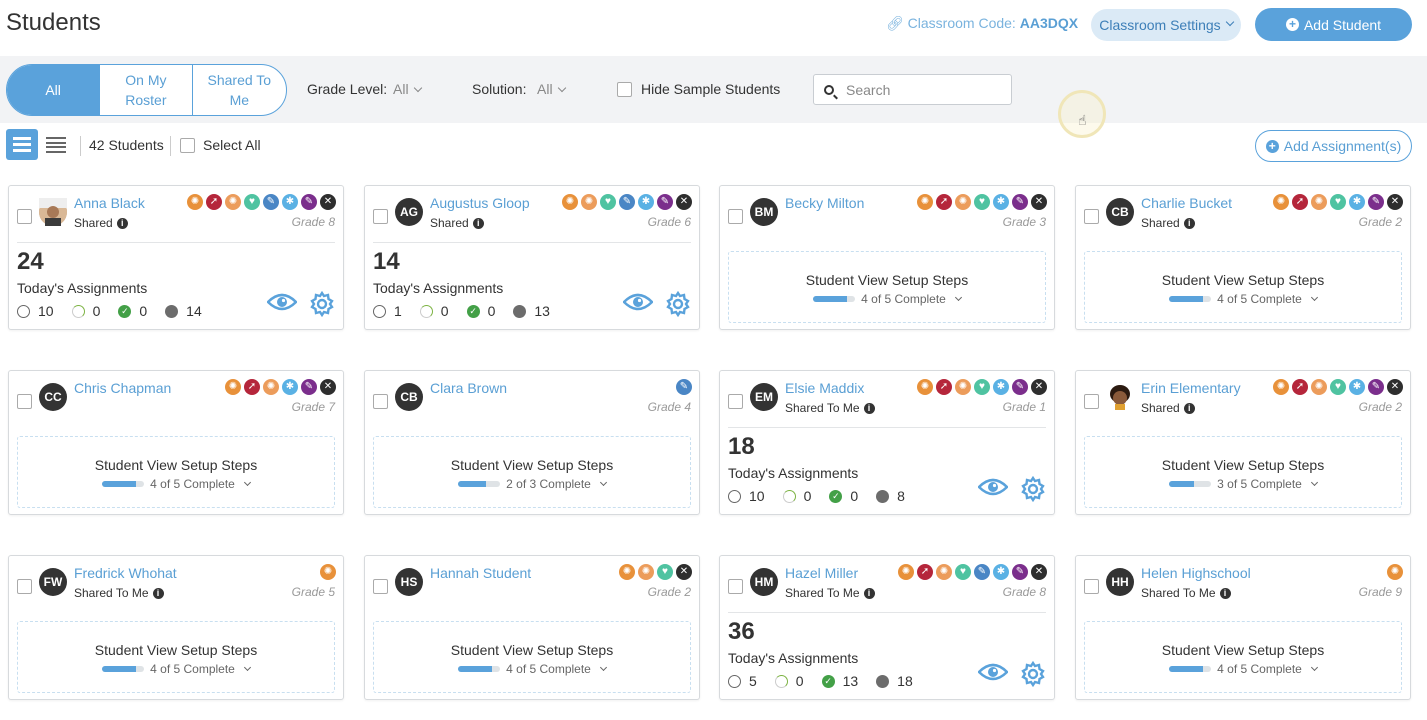  What do you see at coordinates (22, 144) in the screenshot?
I see `grid-view-button` at bounding box center [22, 144].